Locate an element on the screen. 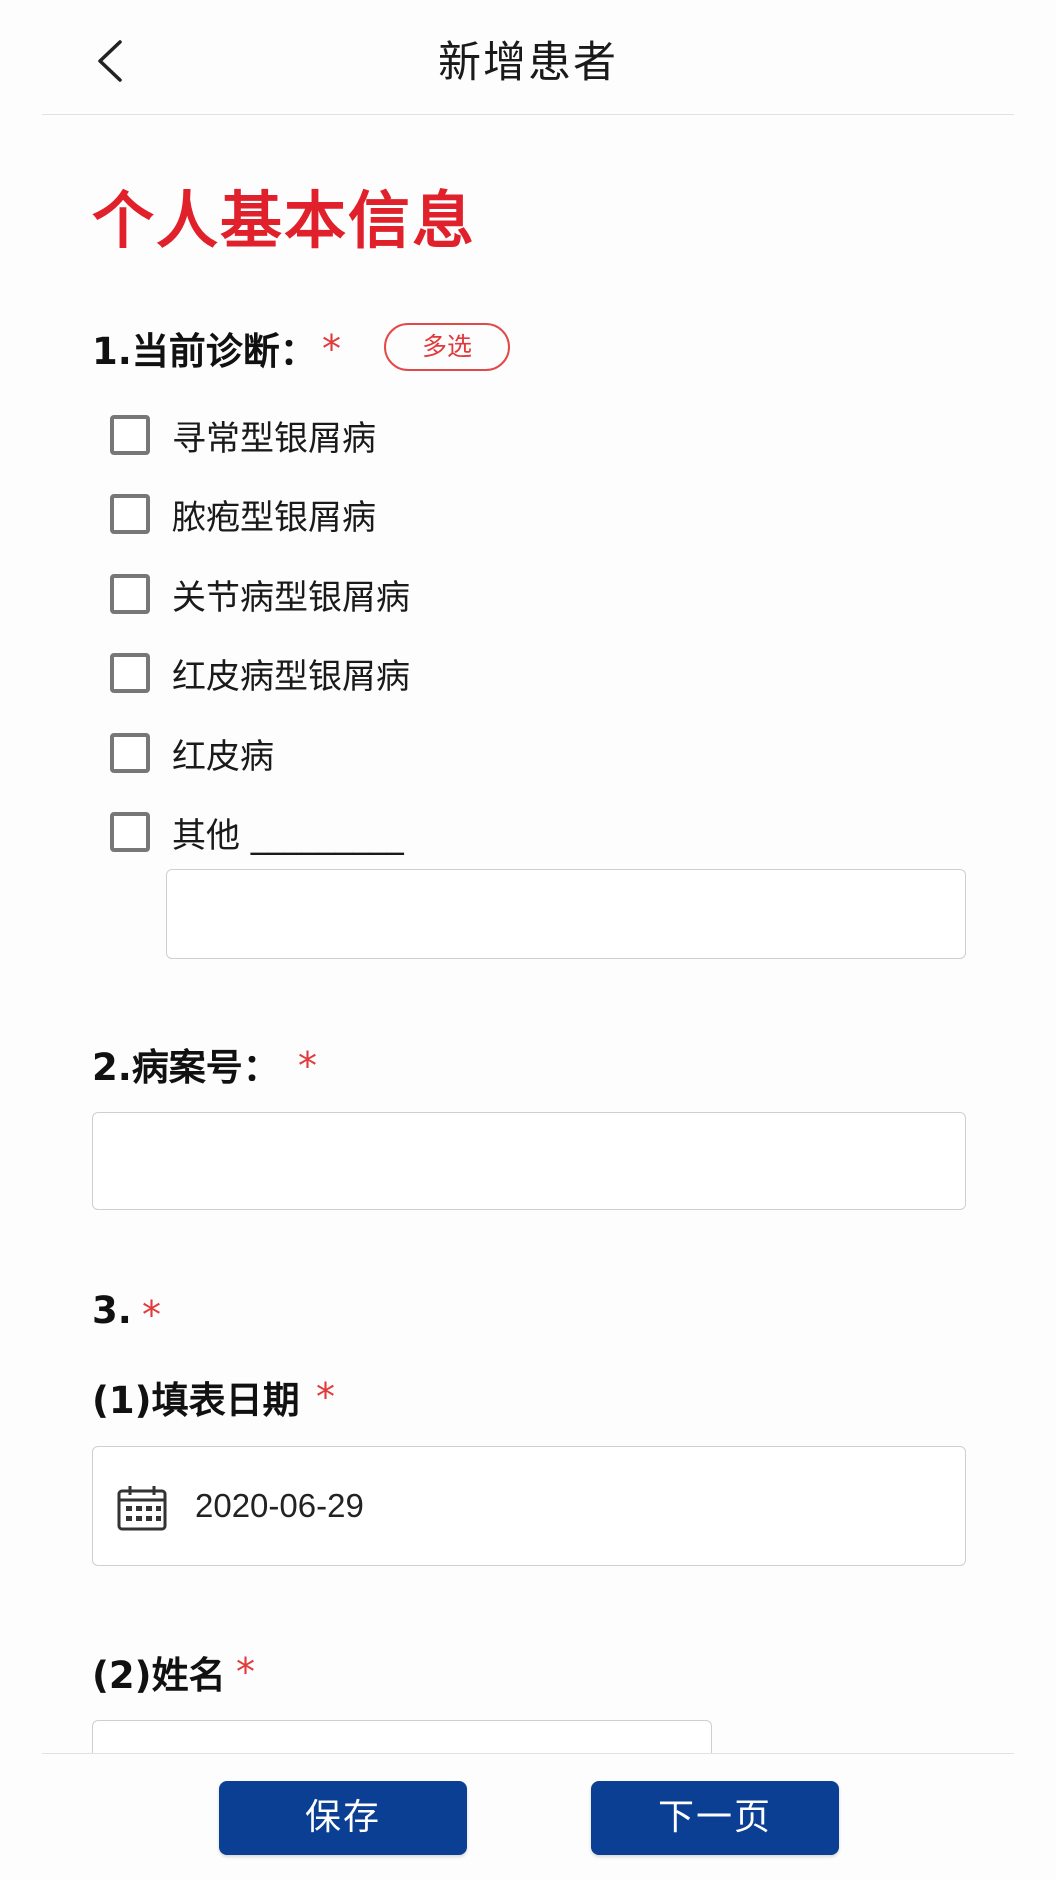 The height and width of the screenshot is (1880, 1056). option-label: 红皮病型银屑病 is located at coordinates (291, 676).